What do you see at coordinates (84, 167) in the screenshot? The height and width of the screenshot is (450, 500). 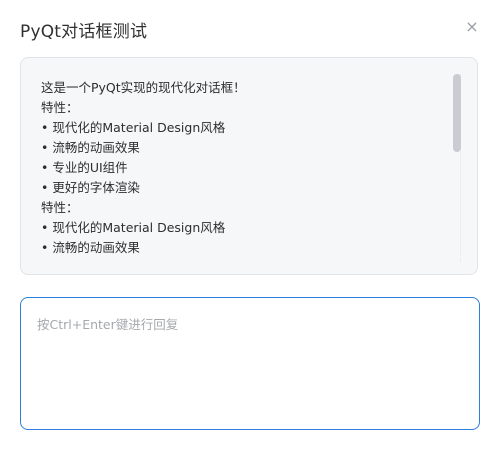 I see `message-line: • 专业的UI组件` at bounding box center [84, 167].